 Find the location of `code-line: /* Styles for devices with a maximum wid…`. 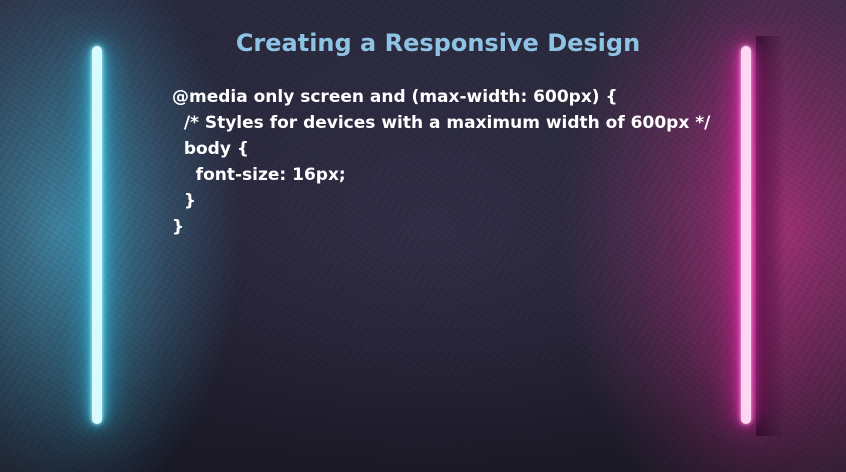

code-line: /* Styles for devices with a maximum wid… is located at coordinates (441, 123).